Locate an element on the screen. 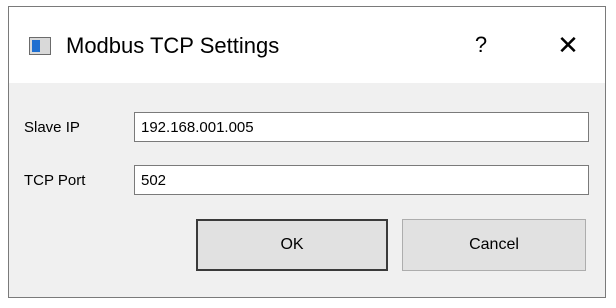  window-icon is located at coordinates (40, 46).